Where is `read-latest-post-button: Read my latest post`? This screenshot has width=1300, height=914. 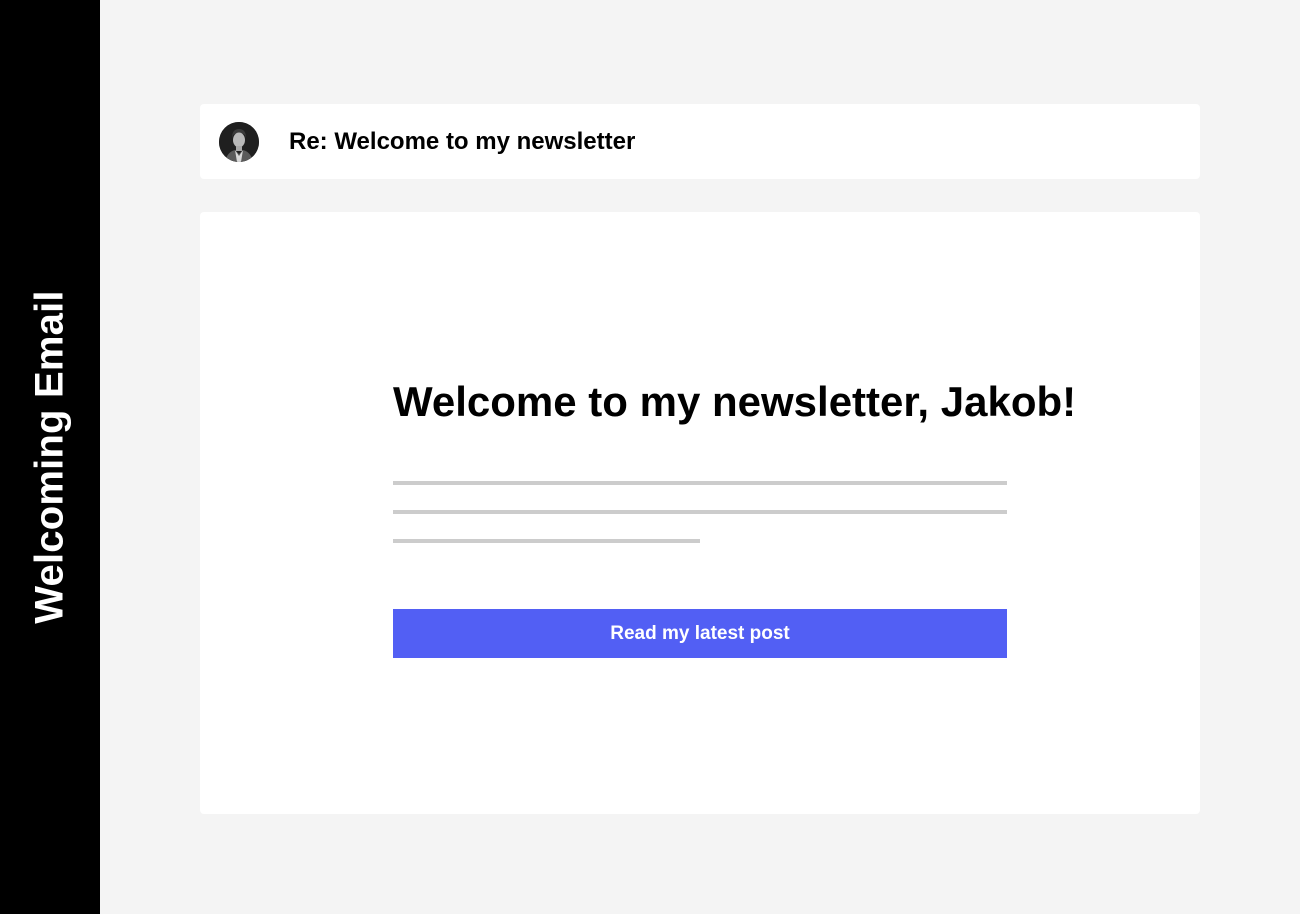 read-latest-post-button: Read my latest post is located at coordinates (700, 633).